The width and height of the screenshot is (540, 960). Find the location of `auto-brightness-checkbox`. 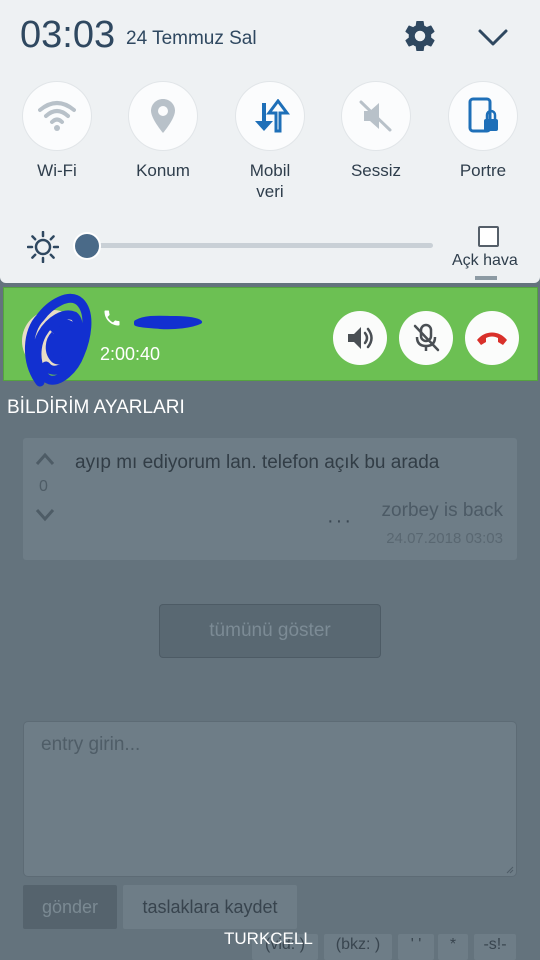

auto-brightness-checkbox is located at coordinates (488, 236).